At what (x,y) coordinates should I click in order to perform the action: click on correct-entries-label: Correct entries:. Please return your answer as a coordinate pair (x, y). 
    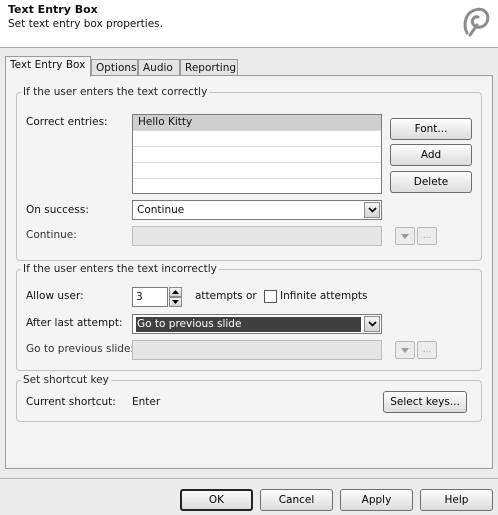
    Looking at the image, I should click on (67, 122).